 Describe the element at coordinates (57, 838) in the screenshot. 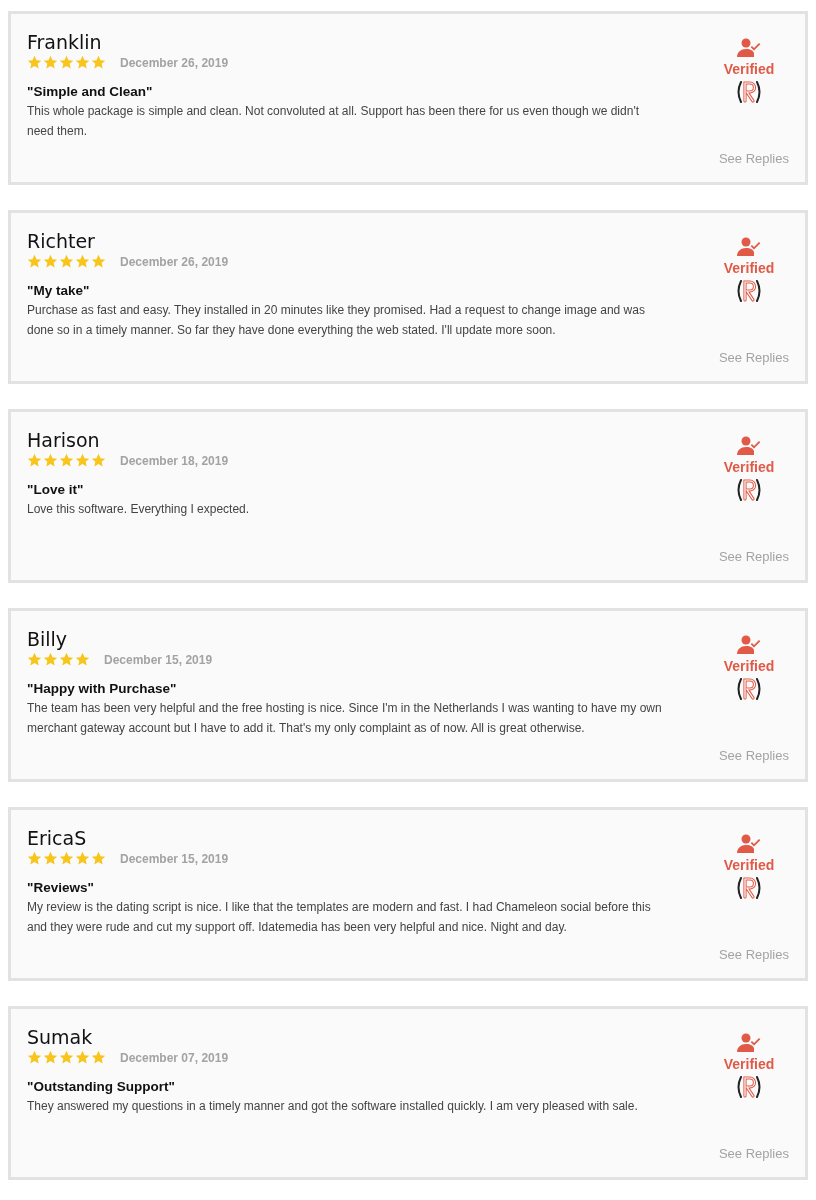

I see `reviewer-name: EricaS` at that location.